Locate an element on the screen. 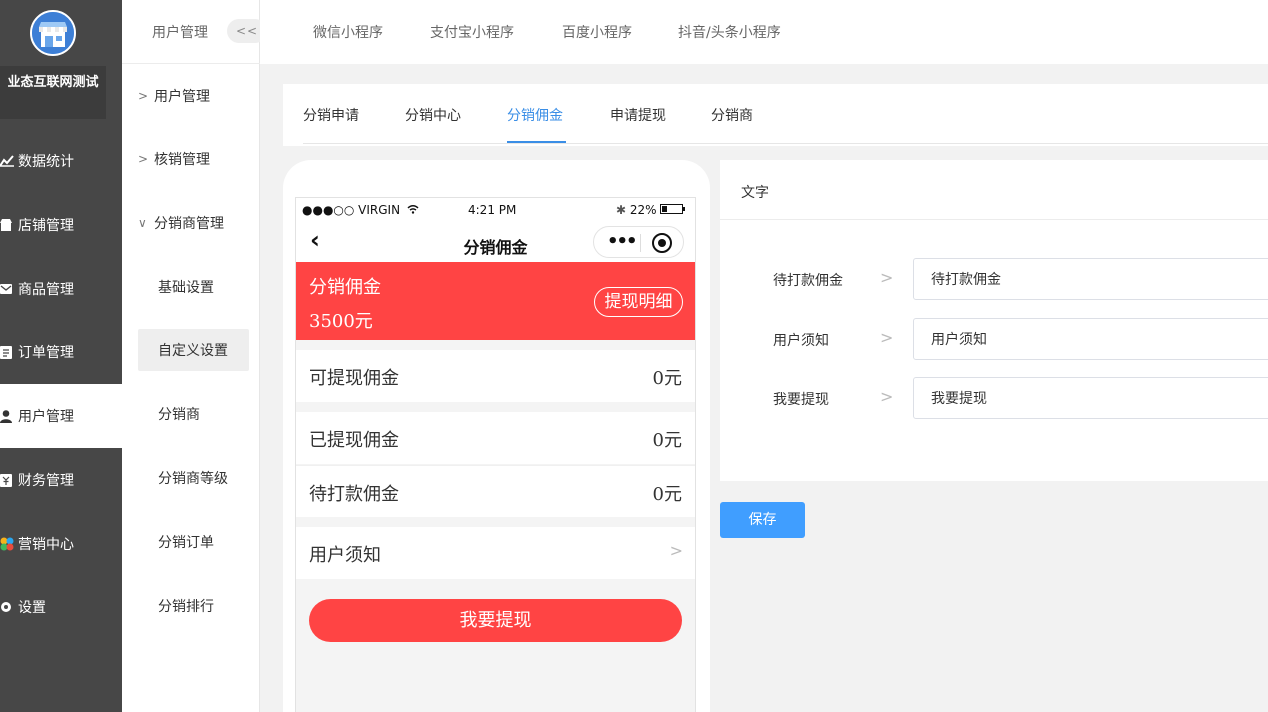 This screenshot has height=712, width=1268. sidebar-item-label: 店铺管理 is located at coordinates (46, 226).